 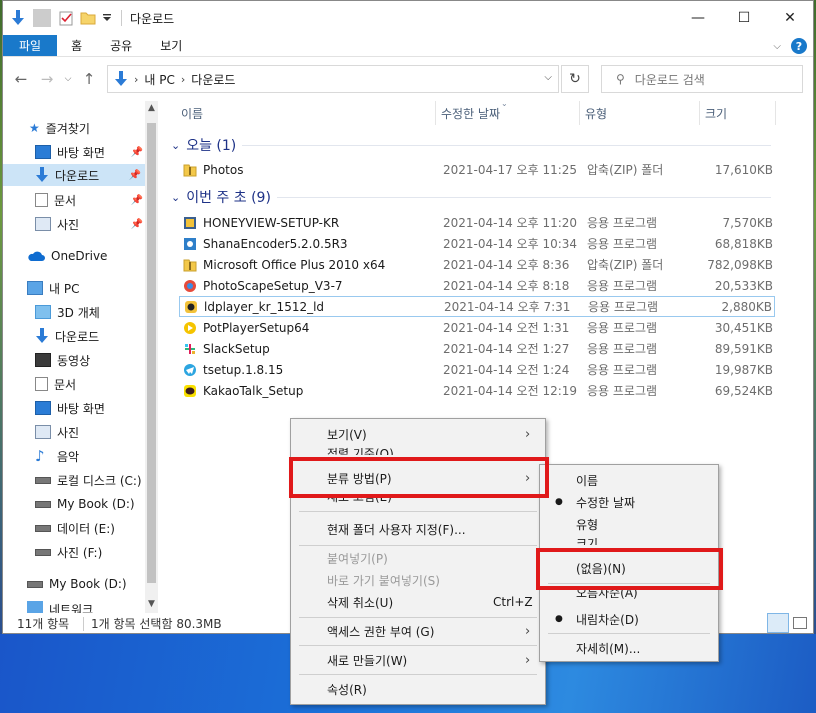 What do you see at coordinates (57, 456) in the screenshot?
I see `sidebar-item-music: ♪ 음악` at bounding box center [57, 456].